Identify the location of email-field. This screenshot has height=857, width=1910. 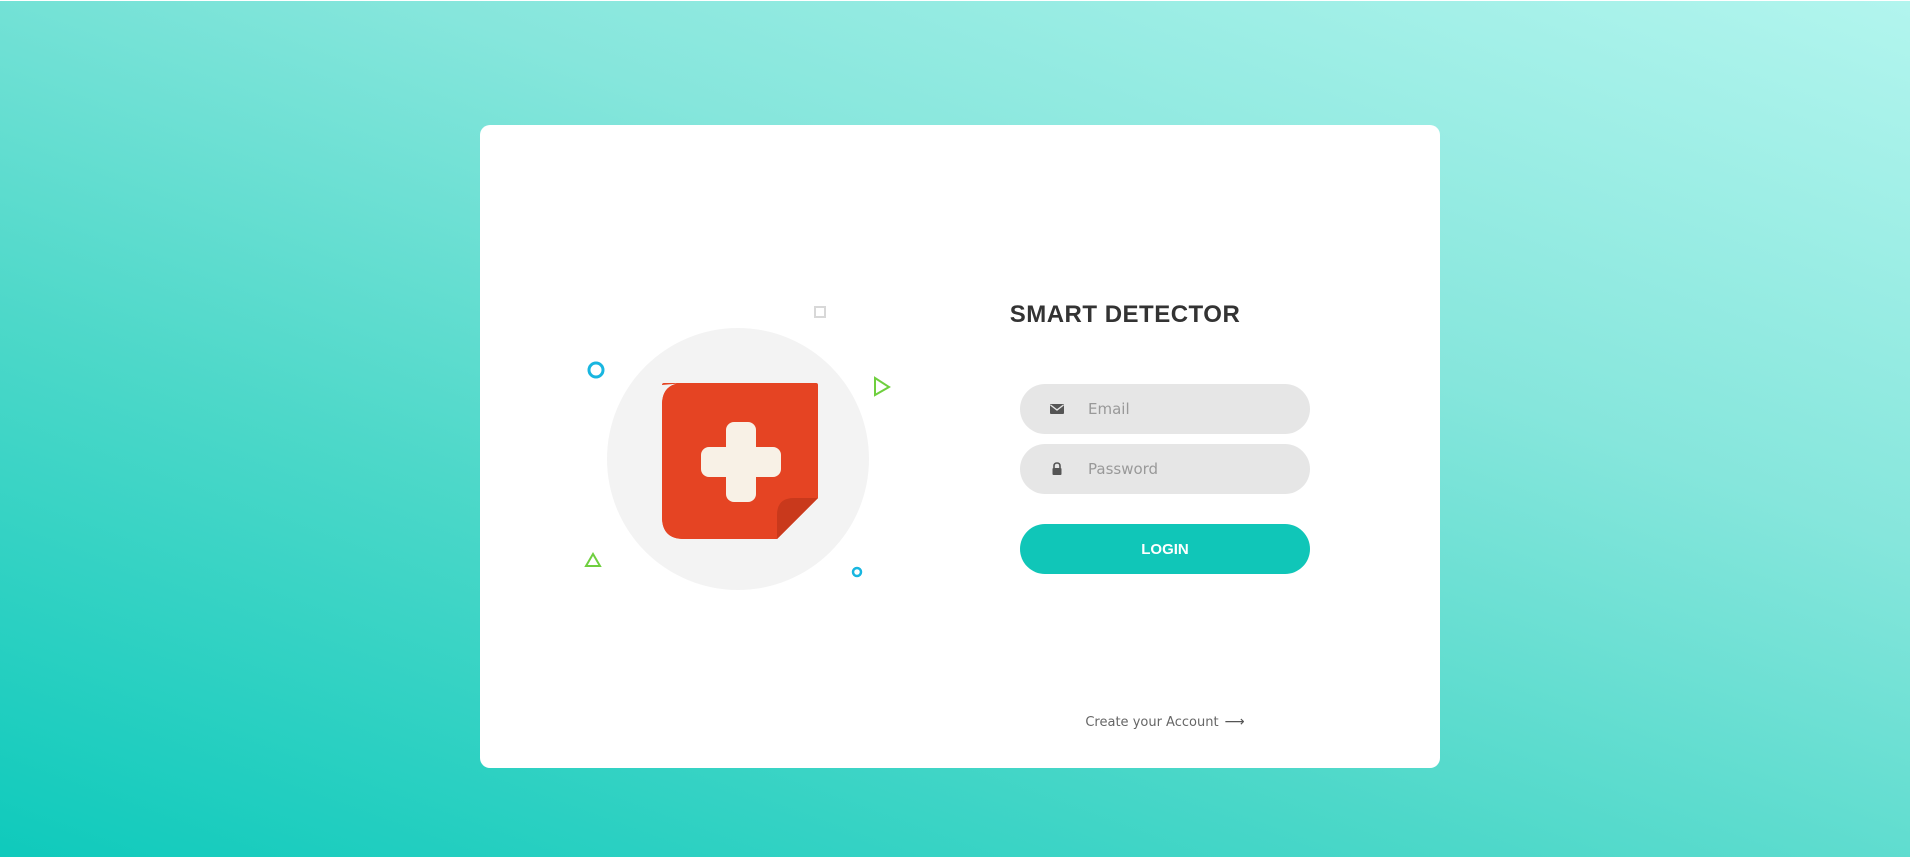
(1165, 409).